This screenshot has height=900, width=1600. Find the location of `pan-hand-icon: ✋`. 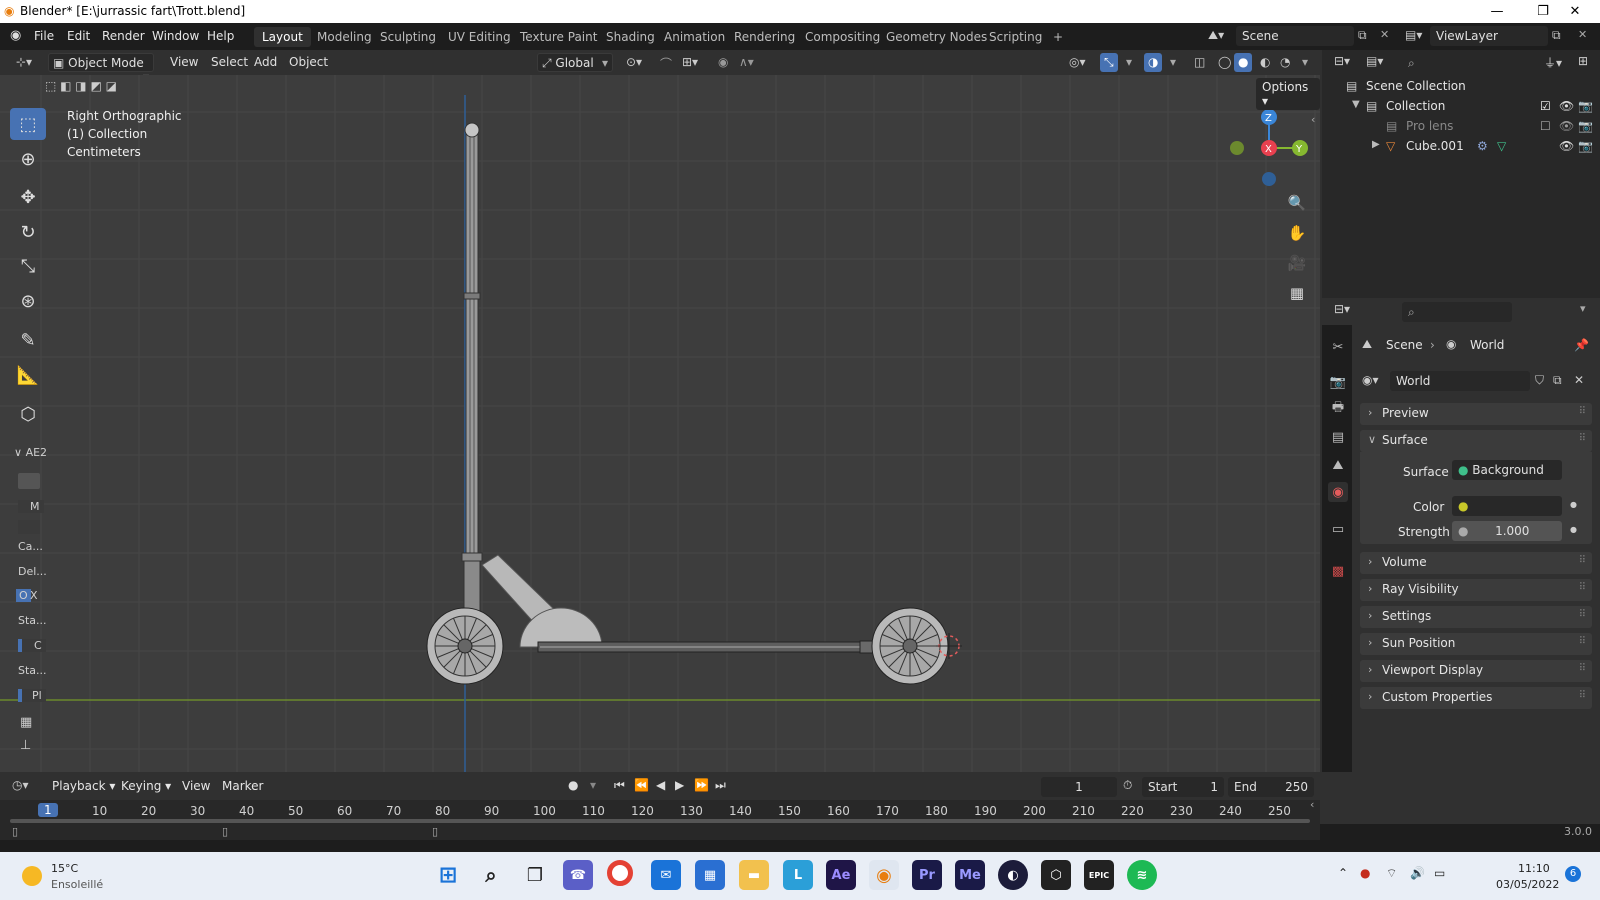

pan-hand-icon: ✋ is located at coordinates (1297, 233).